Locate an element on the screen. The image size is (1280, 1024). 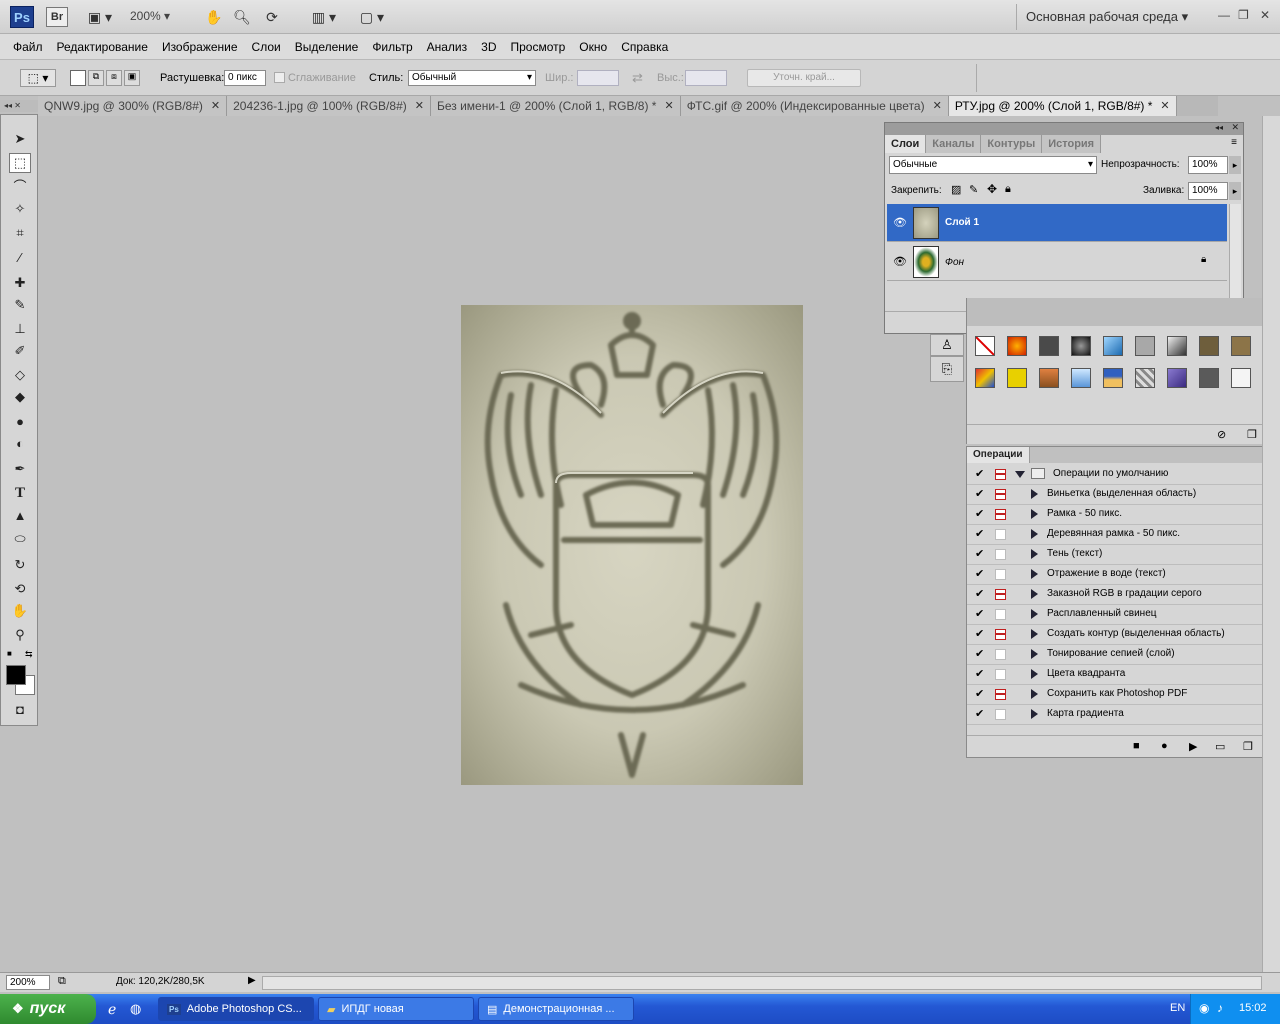
brush-tool-icon: ✎ is located at coordinates (20, 305).